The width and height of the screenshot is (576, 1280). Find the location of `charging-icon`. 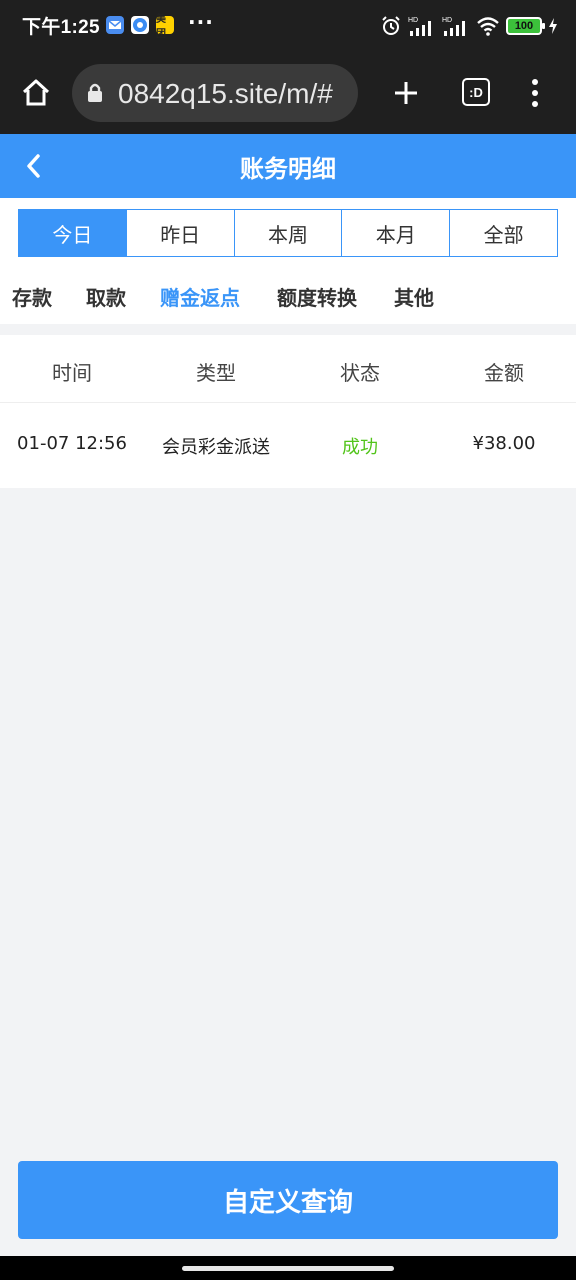

charging-icon is located at coordinates (553, 26).